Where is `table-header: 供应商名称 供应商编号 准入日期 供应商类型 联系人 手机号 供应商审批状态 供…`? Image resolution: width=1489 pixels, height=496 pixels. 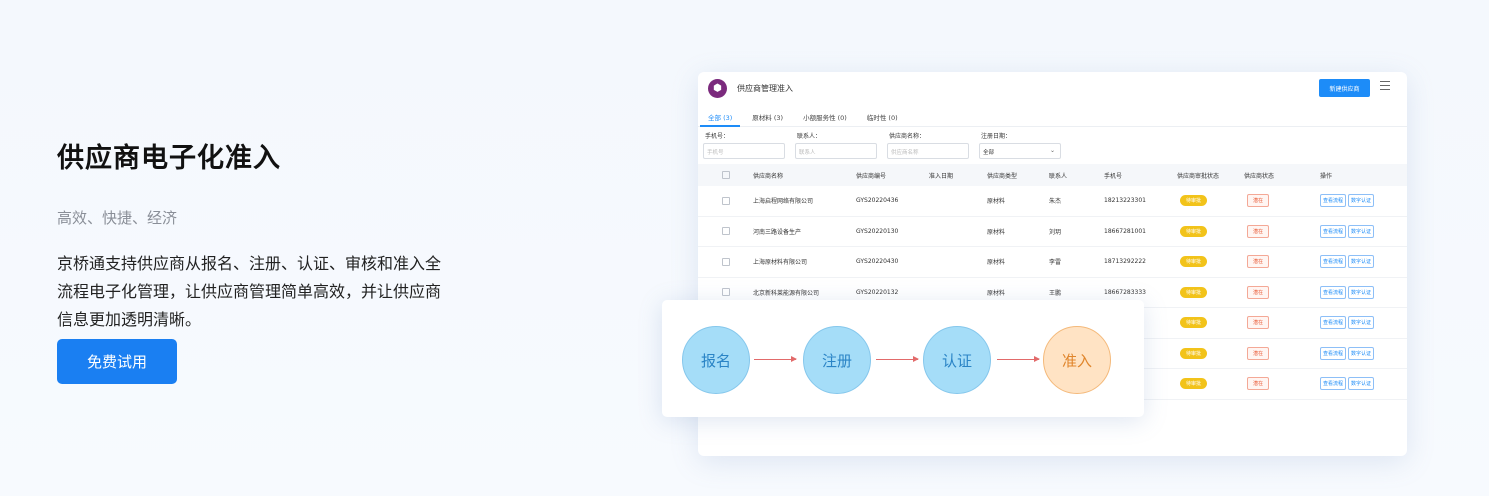
table-header: 供应商名称 供应商编号 准入日期 供应商类型 联系人 手机号 供应商审批状态 供… is located at coordinates (1052, 175).